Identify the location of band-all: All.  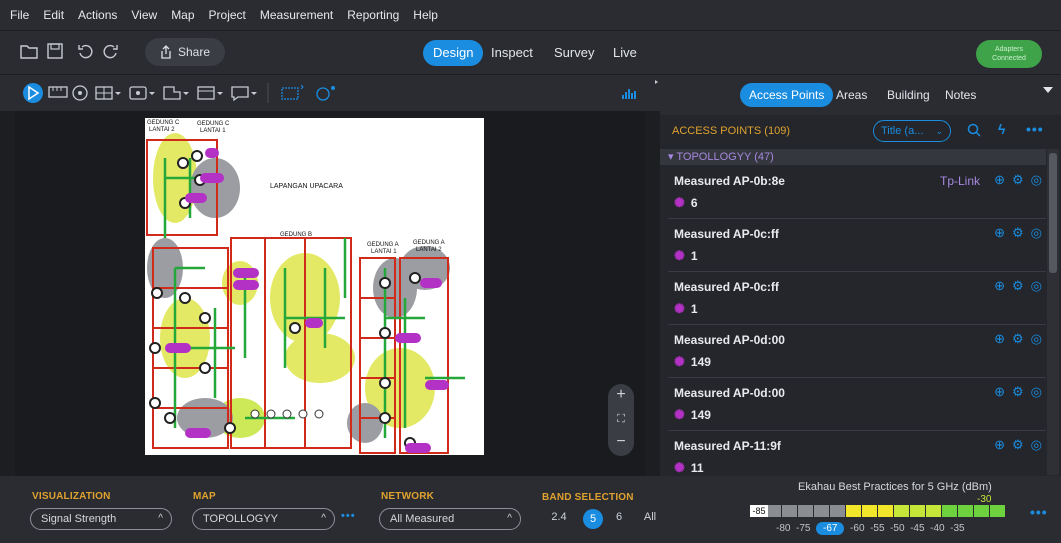
(650, 517).